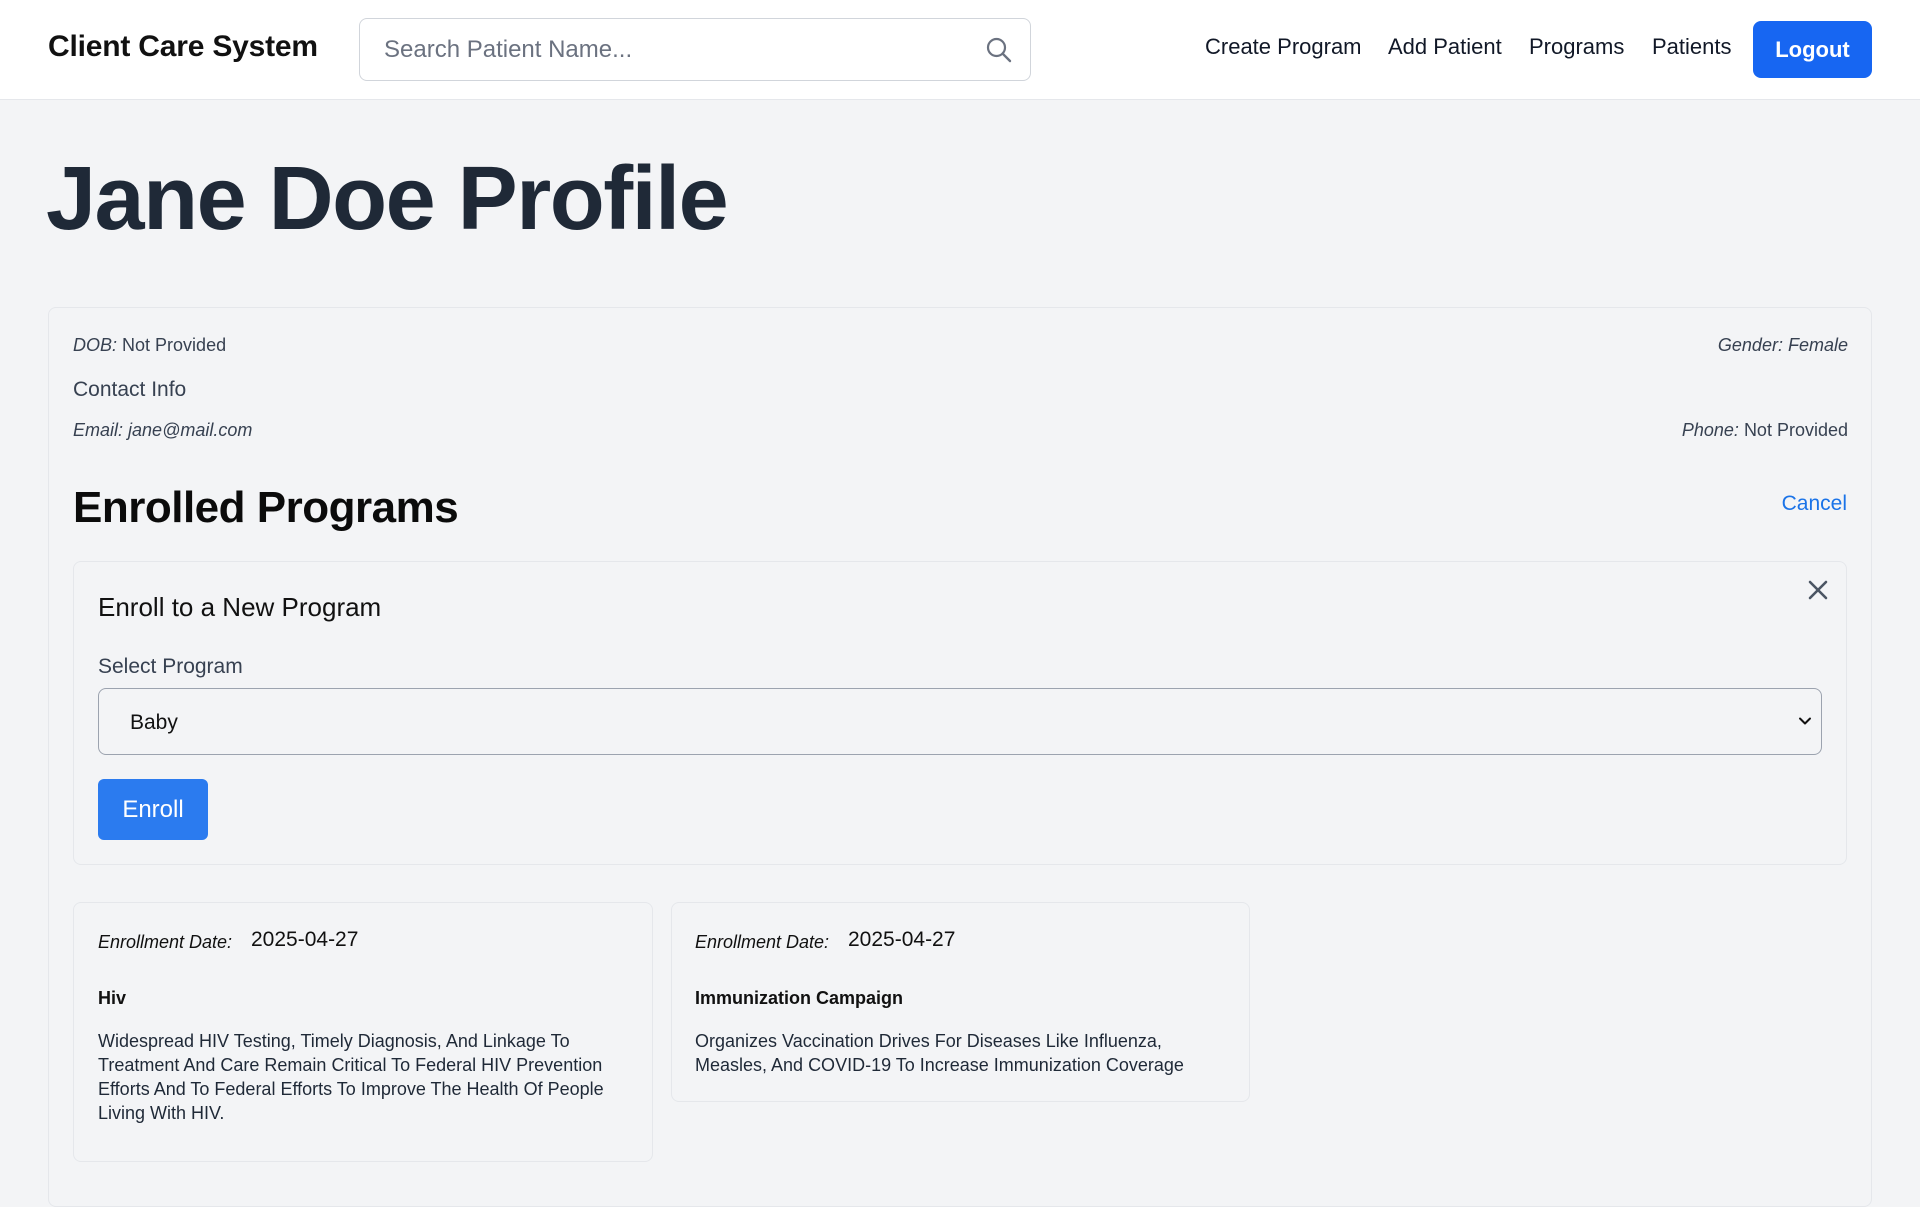 This screenshot has width=1920, height=1207. Describe the element at coordinates (153, 809) in the screenshot. I see `enroll-button: Enroll` at that location.